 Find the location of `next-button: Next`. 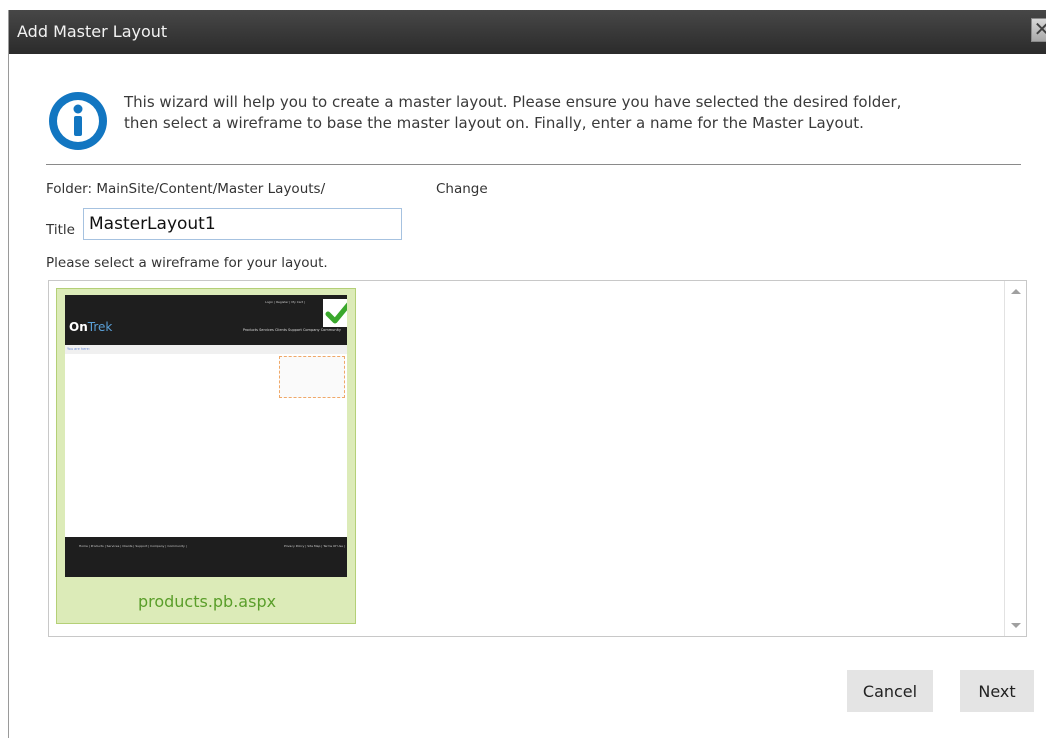

next-button: Next is located at coordinates (997, 691).